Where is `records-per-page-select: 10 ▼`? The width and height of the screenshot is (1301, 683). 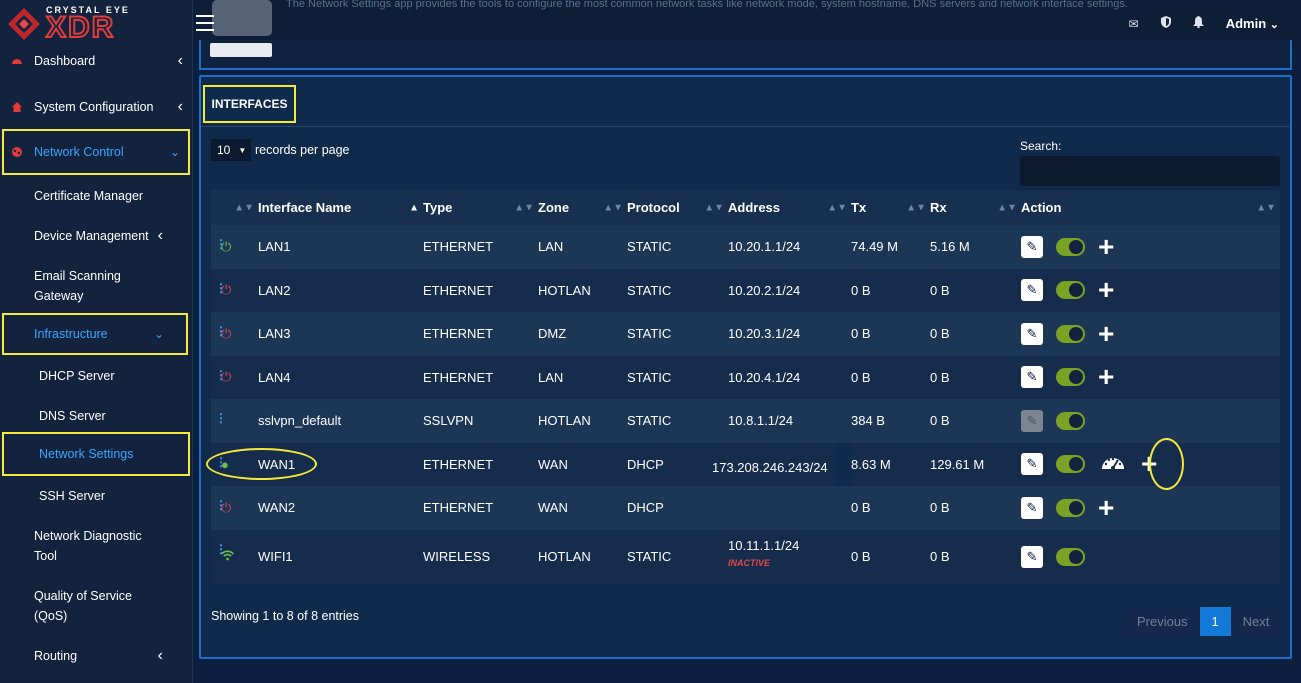 records-per-page-select: 10 ▼ is located at coordinates (231, 150).